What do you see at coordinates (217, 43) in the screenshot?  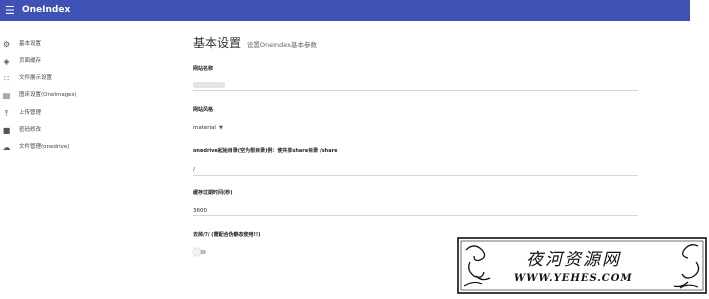 I see `page-title-text: 基本设置` at bounding box center [217, 43].